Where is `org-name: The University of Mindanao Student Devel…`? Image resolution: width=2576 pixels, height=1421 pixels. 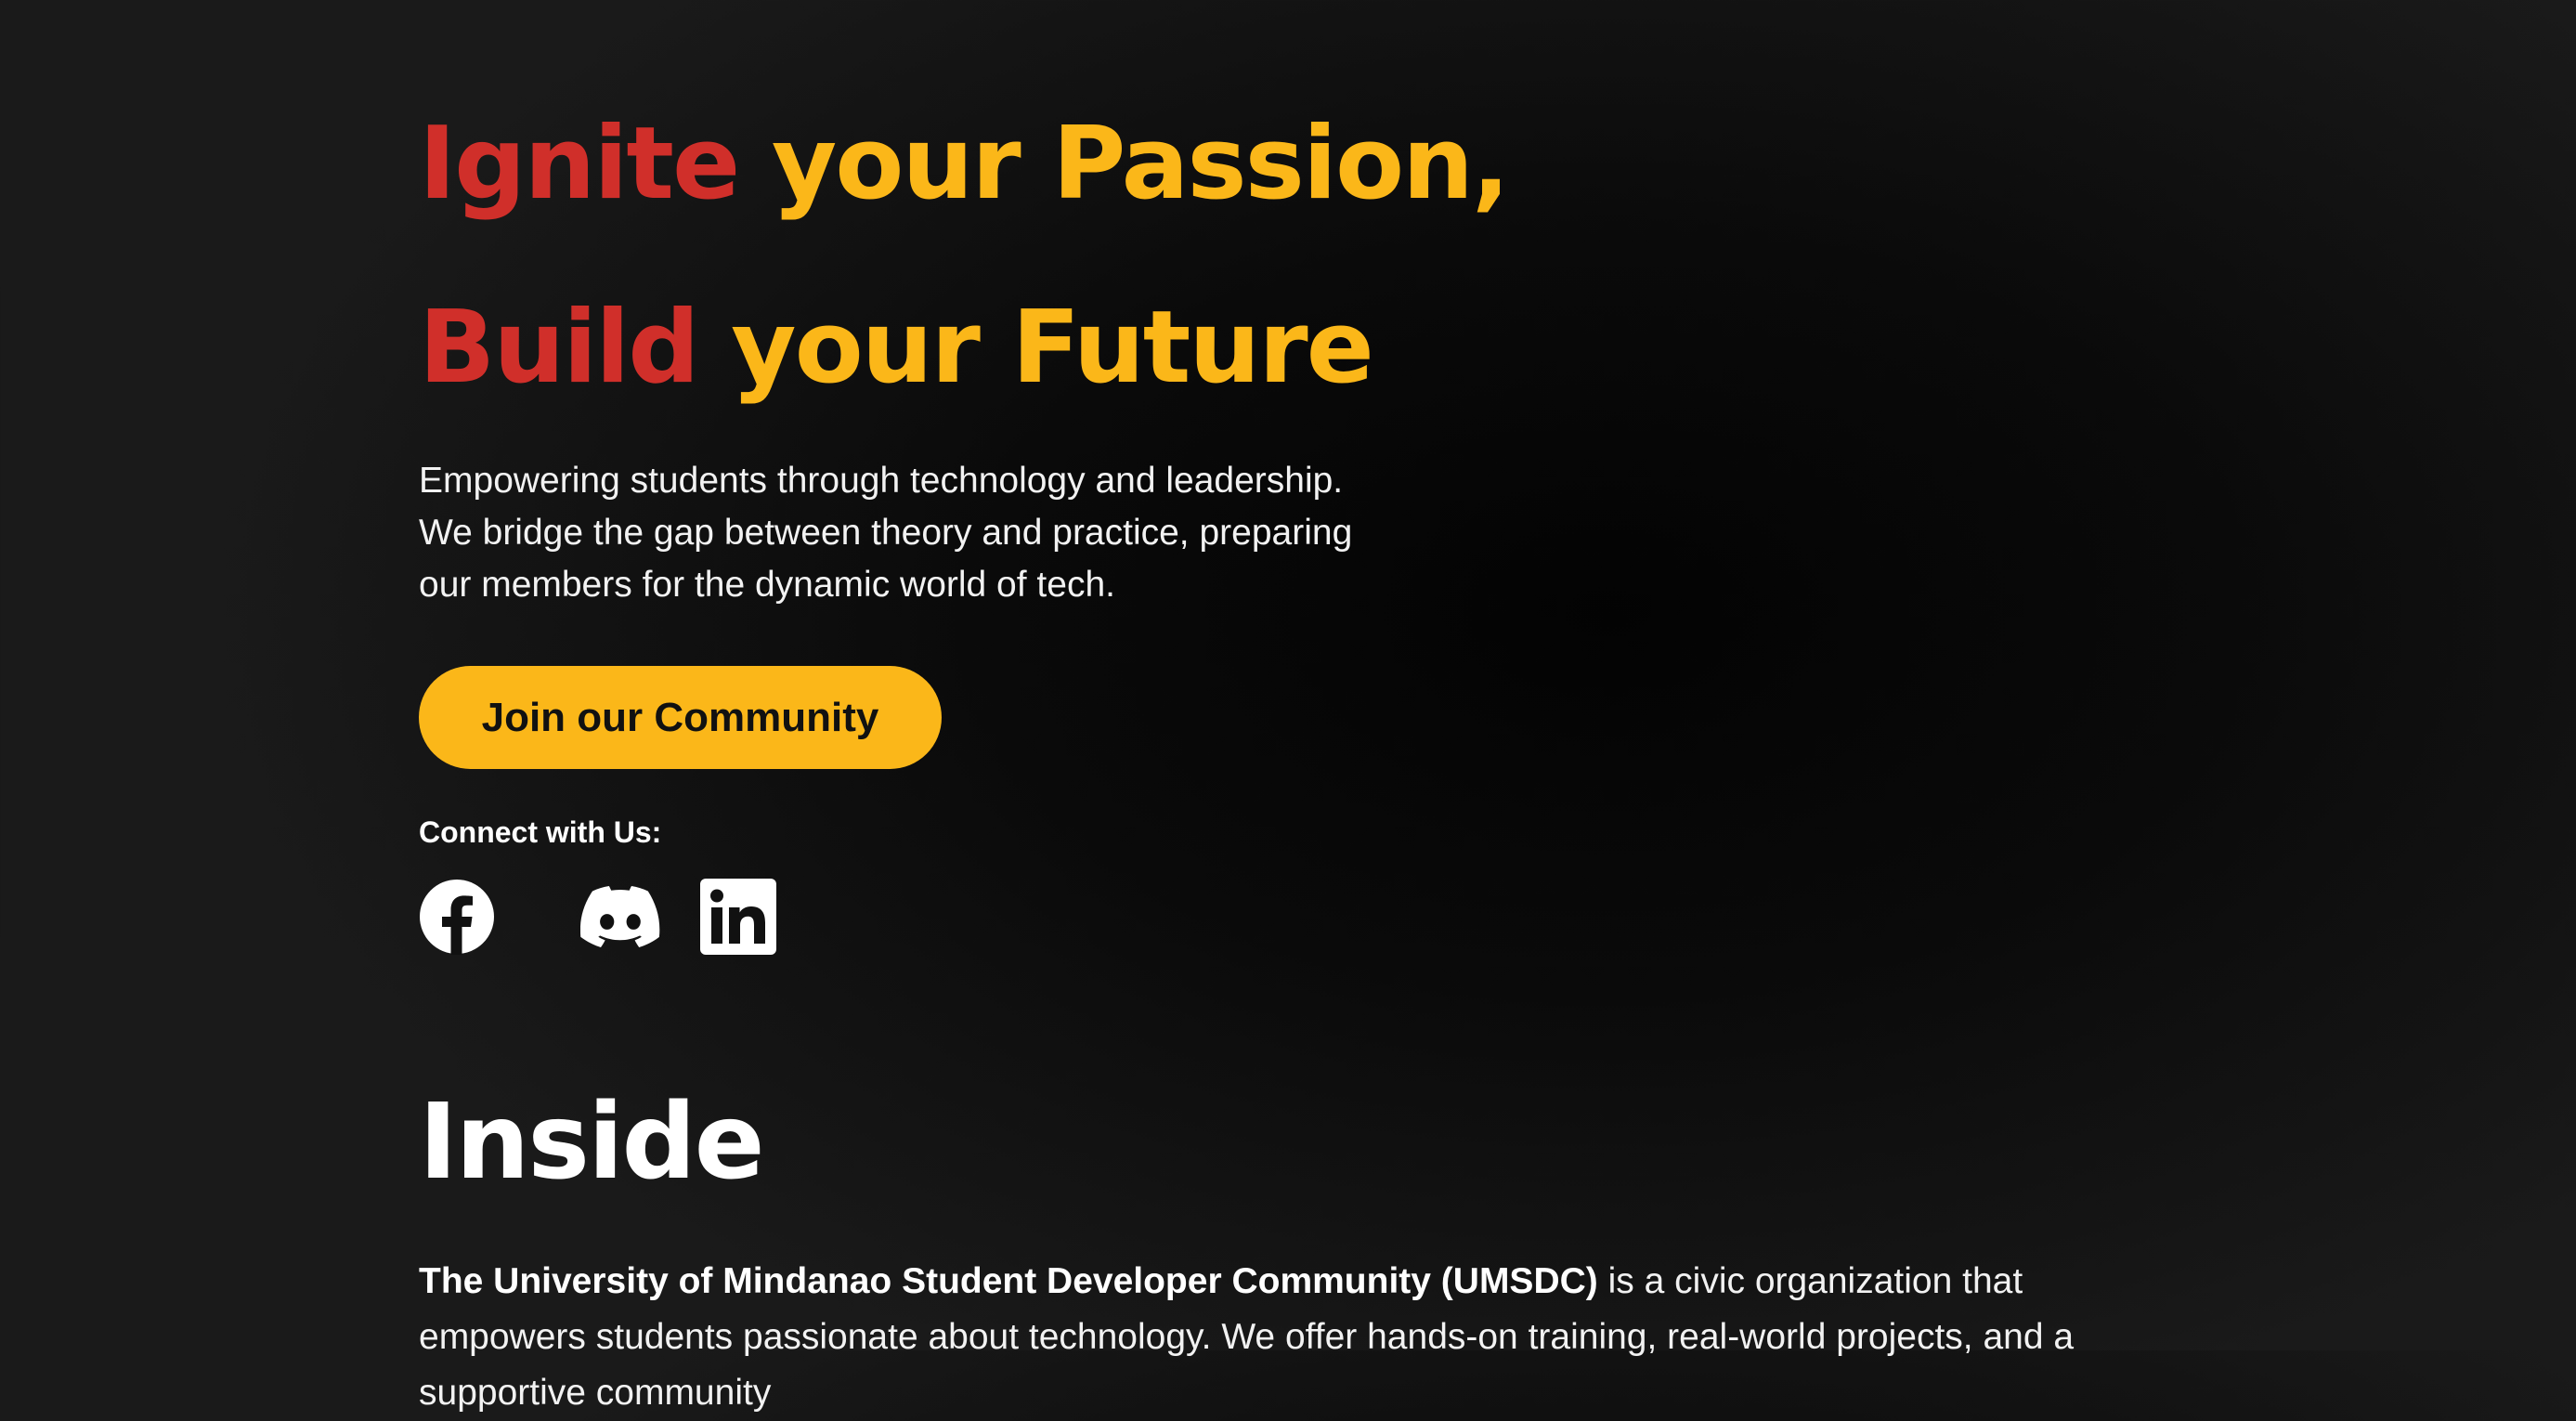
org-name: The University of Mindanao Student Devel… is located at coordinates (1008, 1281).